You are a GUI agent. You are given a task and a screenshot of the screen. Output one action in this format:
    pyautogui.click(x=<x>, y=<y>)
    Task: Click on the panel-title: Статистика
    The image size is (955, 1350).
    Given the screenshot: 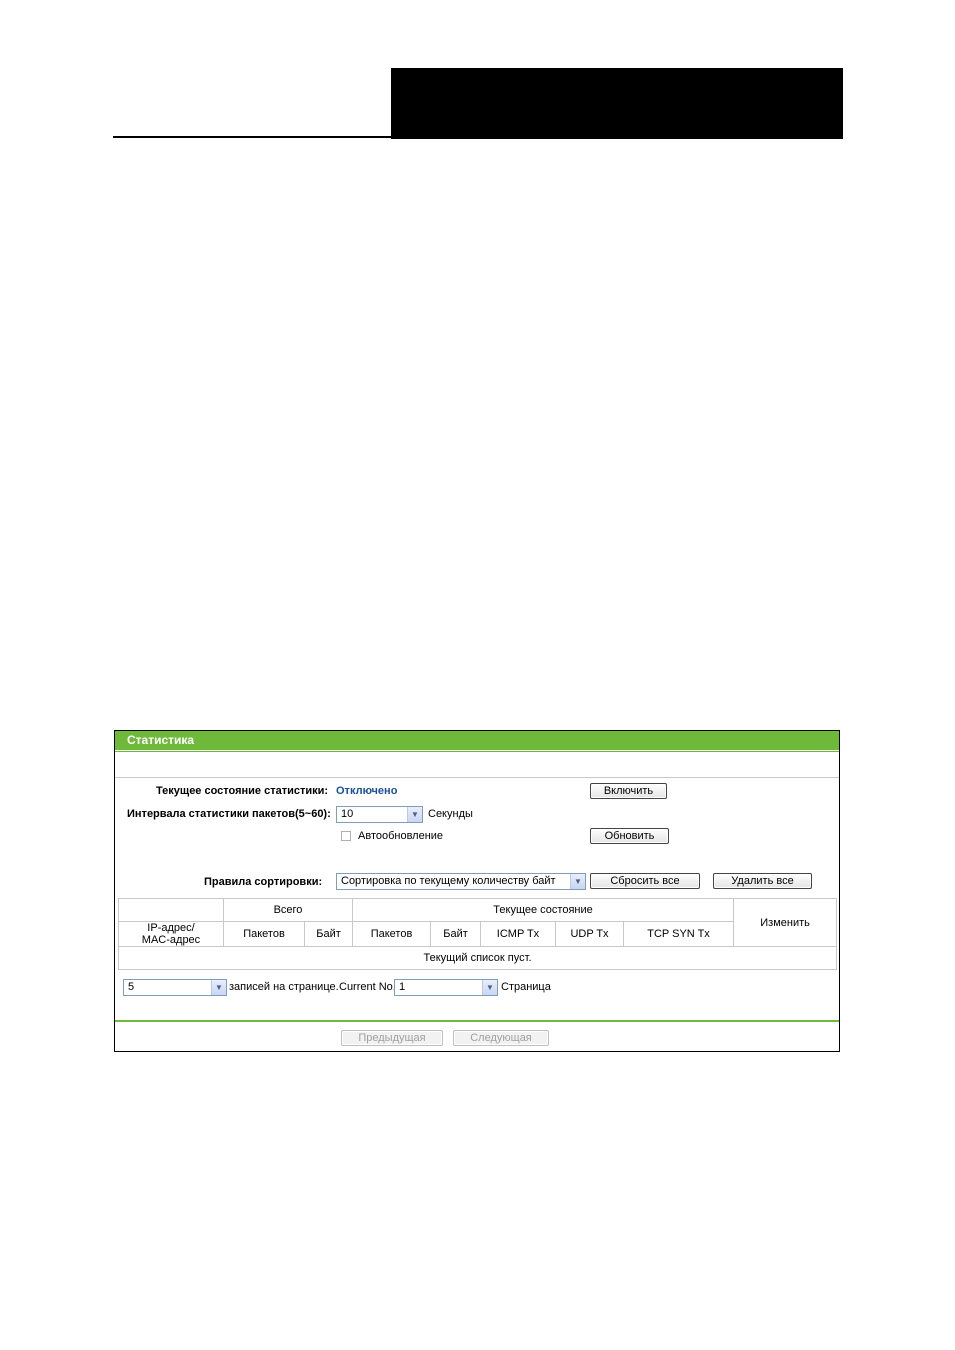 What is the action you would take?
    pyautogui.click(x=477, y=740)
    